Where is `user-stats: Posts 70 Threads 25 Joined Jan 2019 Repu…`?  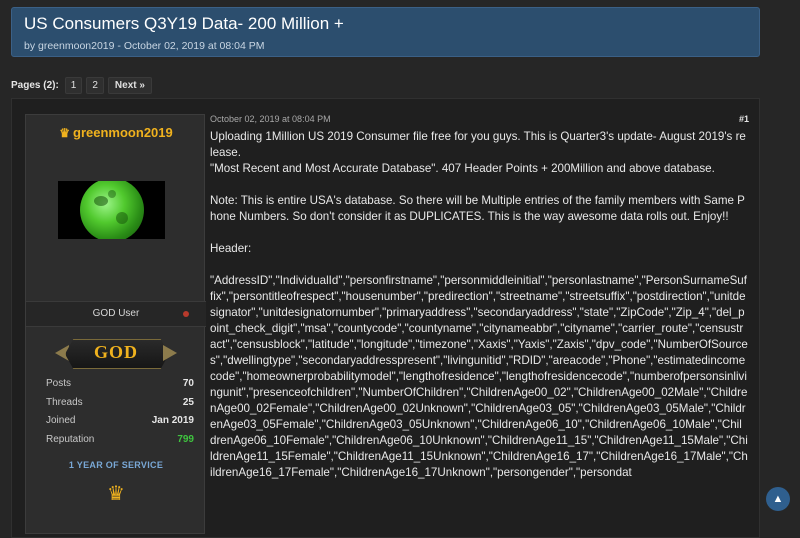 user-stats: Posts 70 Threads 25 Joined Jan 2019 Repu… is located at coordinates (120, 415).